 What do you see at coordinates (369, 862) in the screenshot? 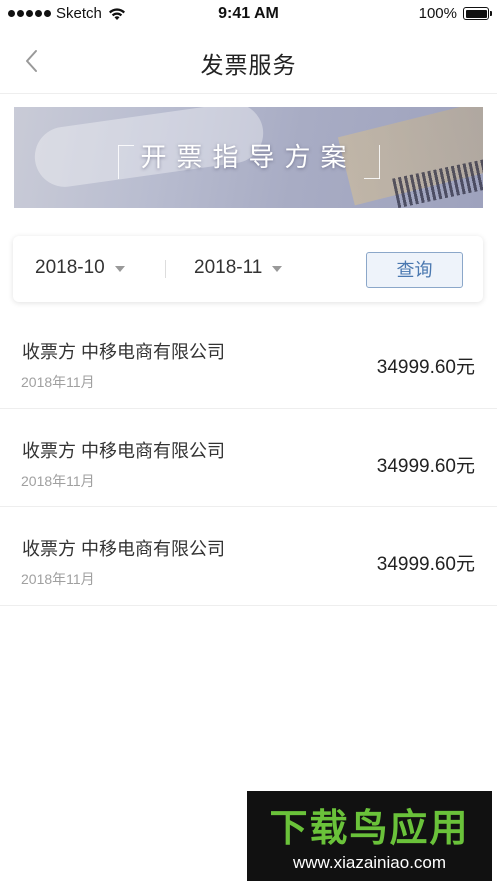
I see `watermark-url: www.xiazainiao.com` at bounding box center [369, 862].